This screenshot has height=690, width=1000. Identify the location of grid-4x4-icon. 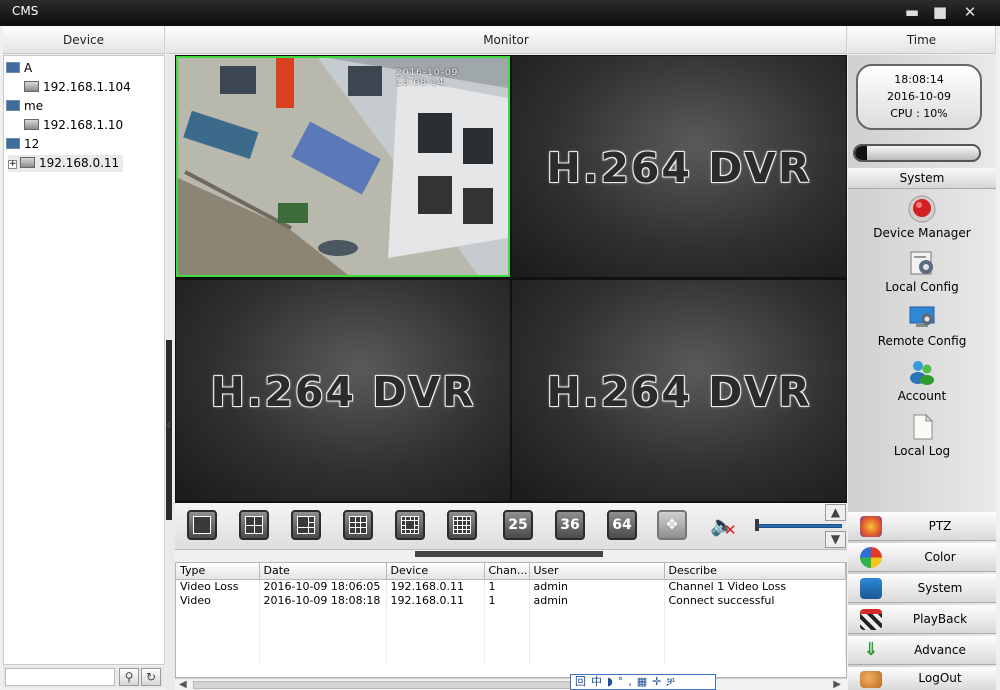
(462, 525).